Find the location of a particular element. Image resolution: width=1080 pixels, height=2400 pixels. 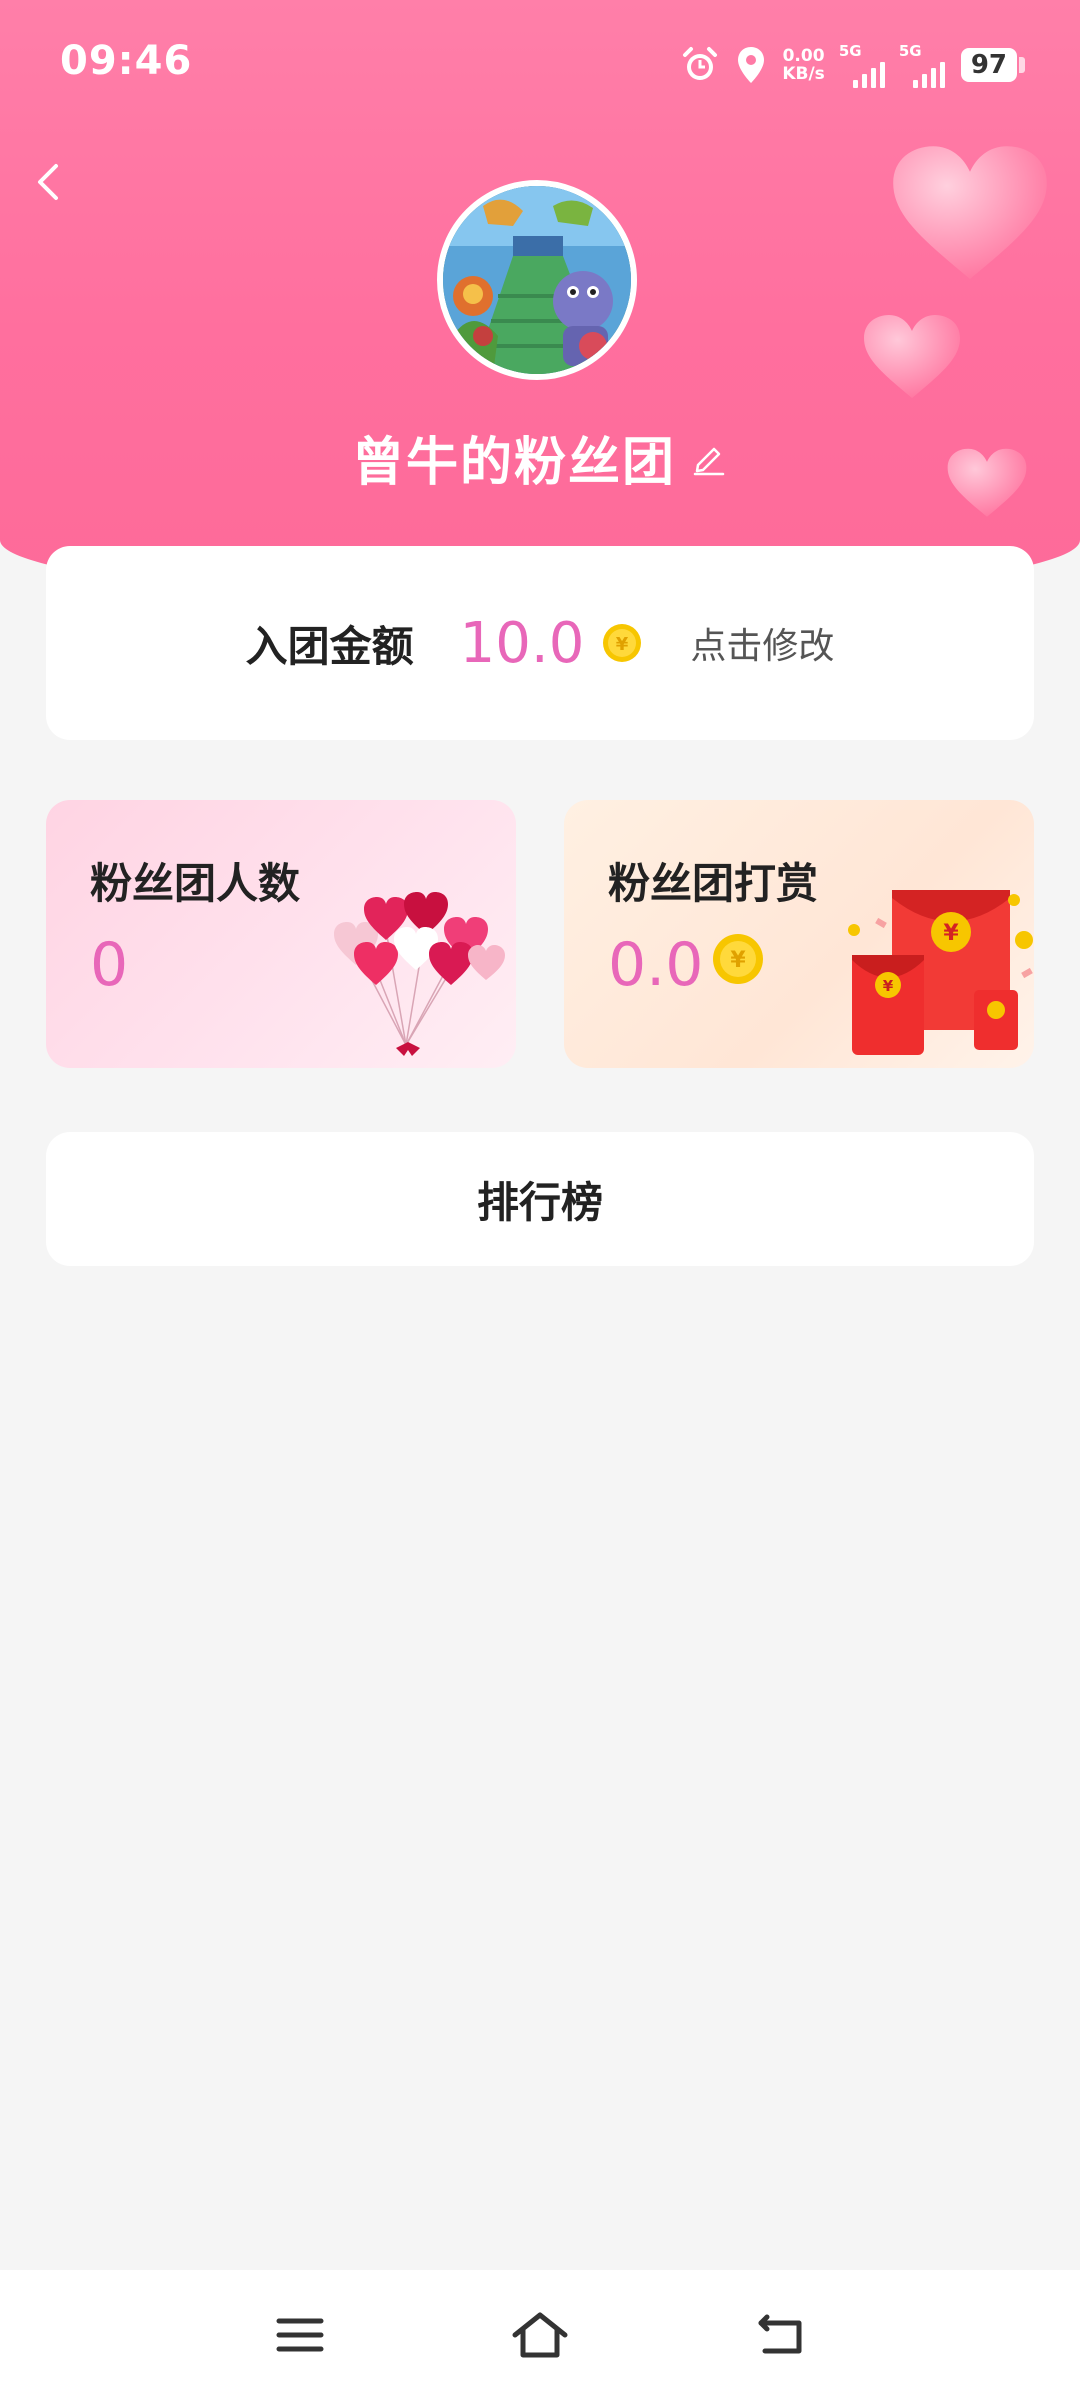

status-icons: 0.00 KB/s 5G 5G 97 is located at coordinates (852, 65).